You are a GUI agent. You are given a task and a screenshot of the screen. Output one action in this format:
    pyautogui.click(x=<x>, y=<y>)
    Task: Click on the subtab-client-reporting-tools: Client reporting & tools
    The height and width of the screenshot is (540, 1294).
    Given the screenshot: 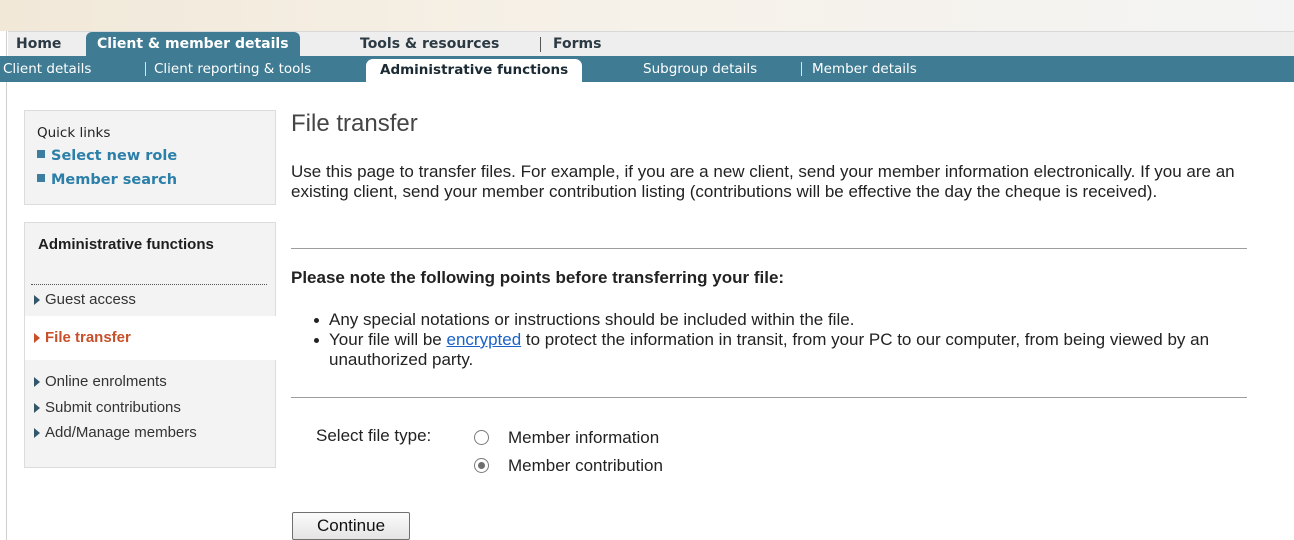 What is the action you would take?
    pyautogui.click(x=232, y=69)
    